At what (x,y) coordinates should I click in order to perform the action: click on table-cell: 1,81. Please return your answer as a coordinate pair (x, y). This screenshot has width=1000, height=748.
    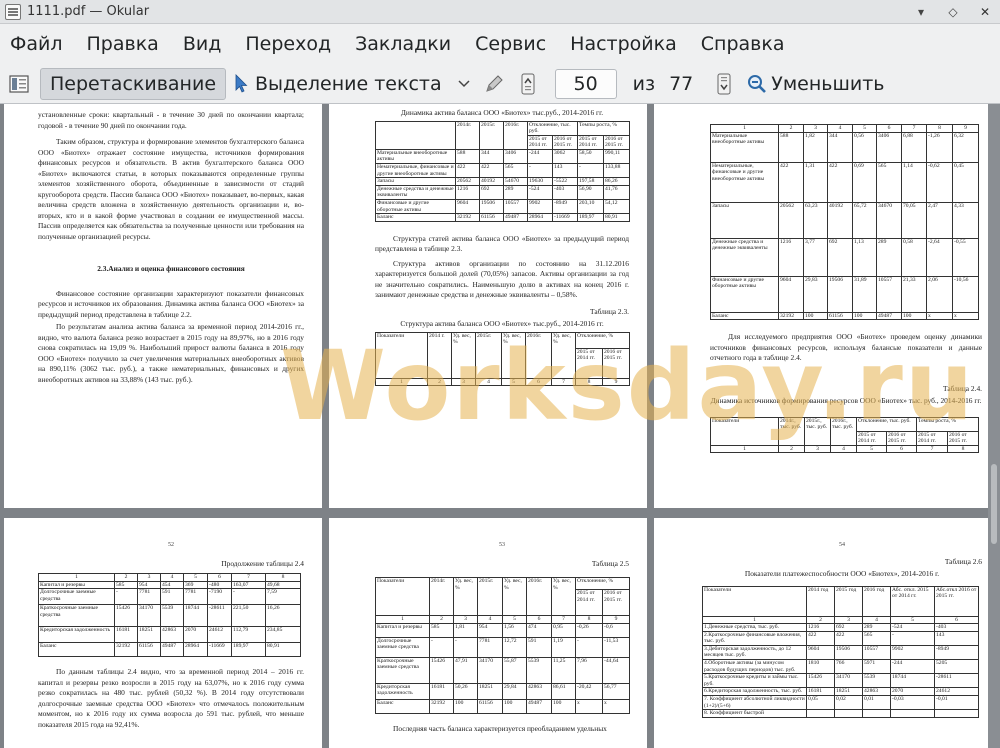
    Looking at the image, I should click on (465, 630).